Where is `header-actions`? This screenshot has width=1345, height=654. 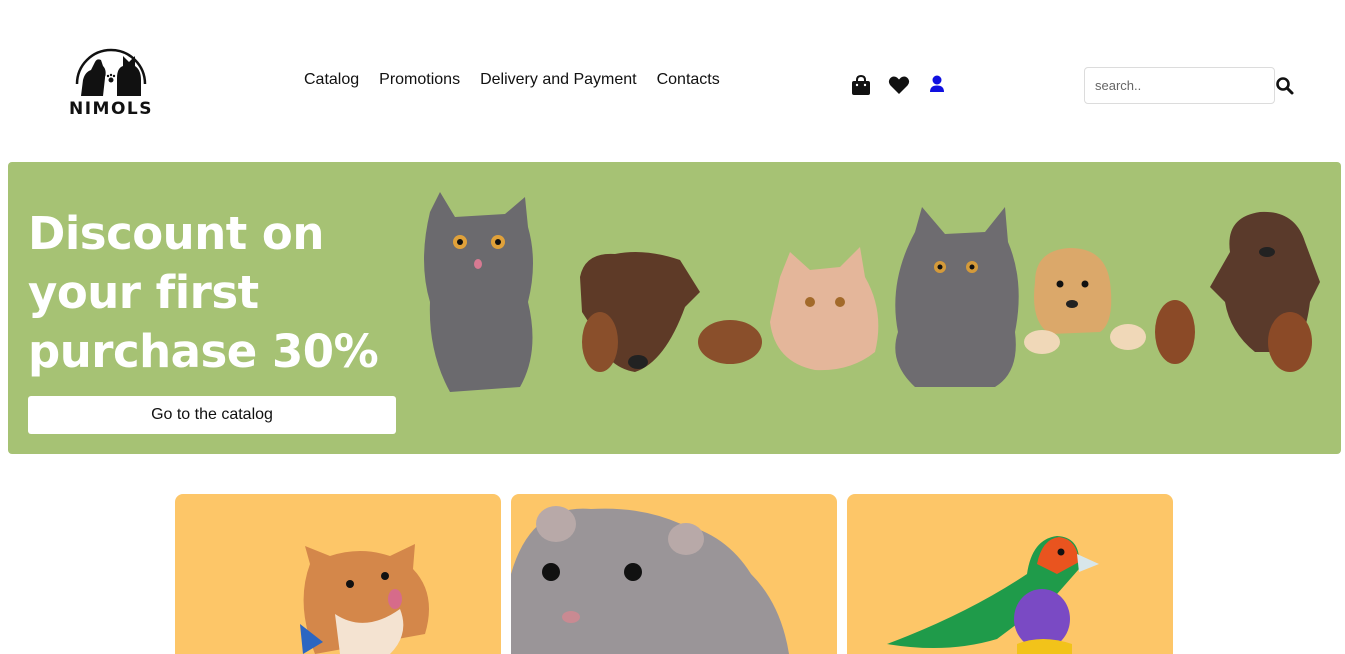 header-actions is located at coordinates (899, 85).